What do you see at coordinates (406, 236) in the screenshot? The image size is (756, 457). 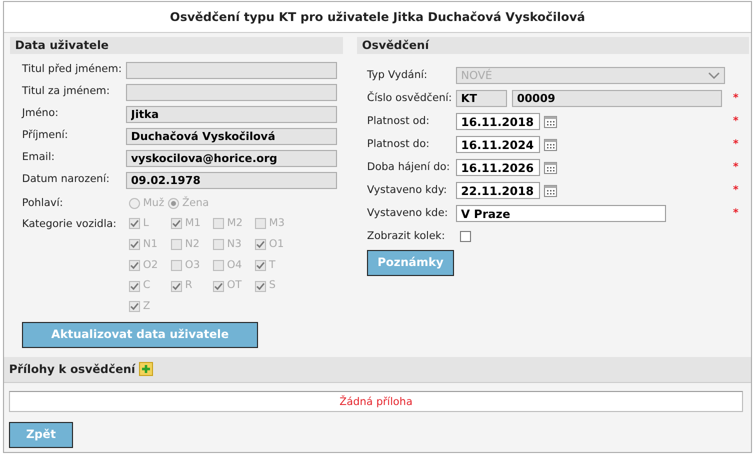 I see `field-label: Zobrazit kolek:` at bounding box center [406, 236].